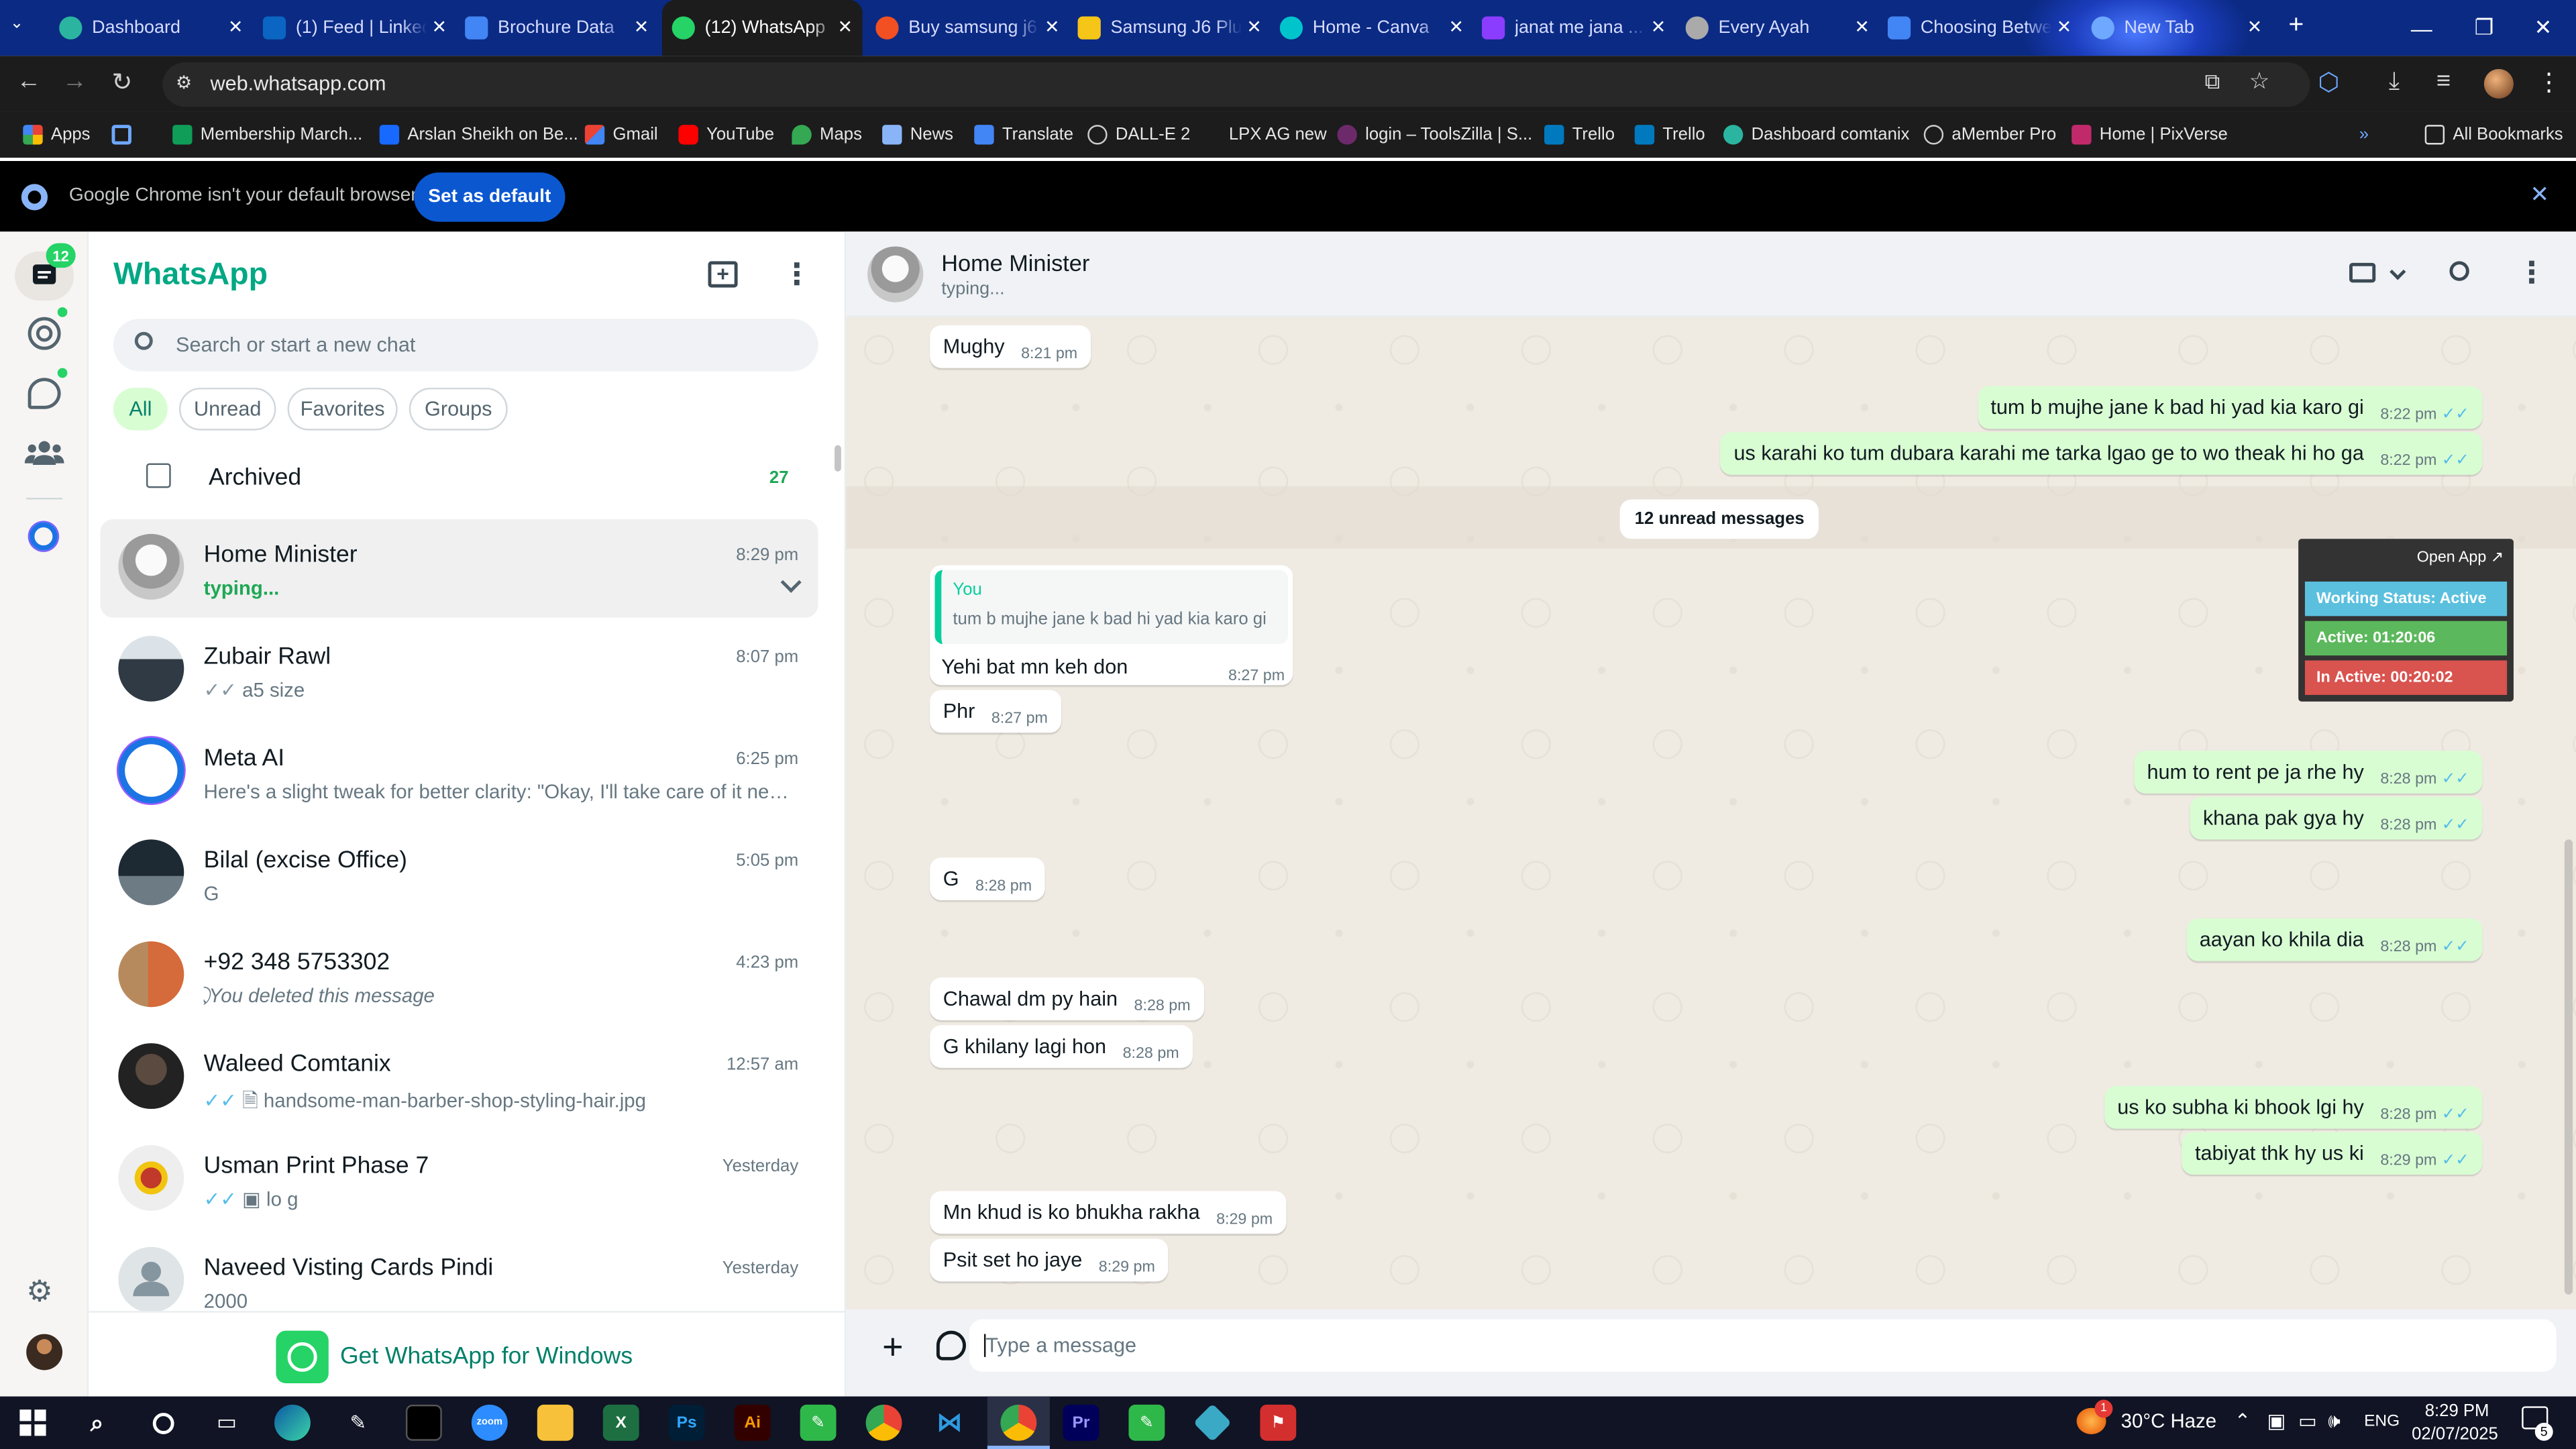 This screenshot has width=2576, height=1449. What do you see at coordinates (2543, 28) in the screenshot?
I see `close-window-button: ✕` at bounding box center [2543, 28].